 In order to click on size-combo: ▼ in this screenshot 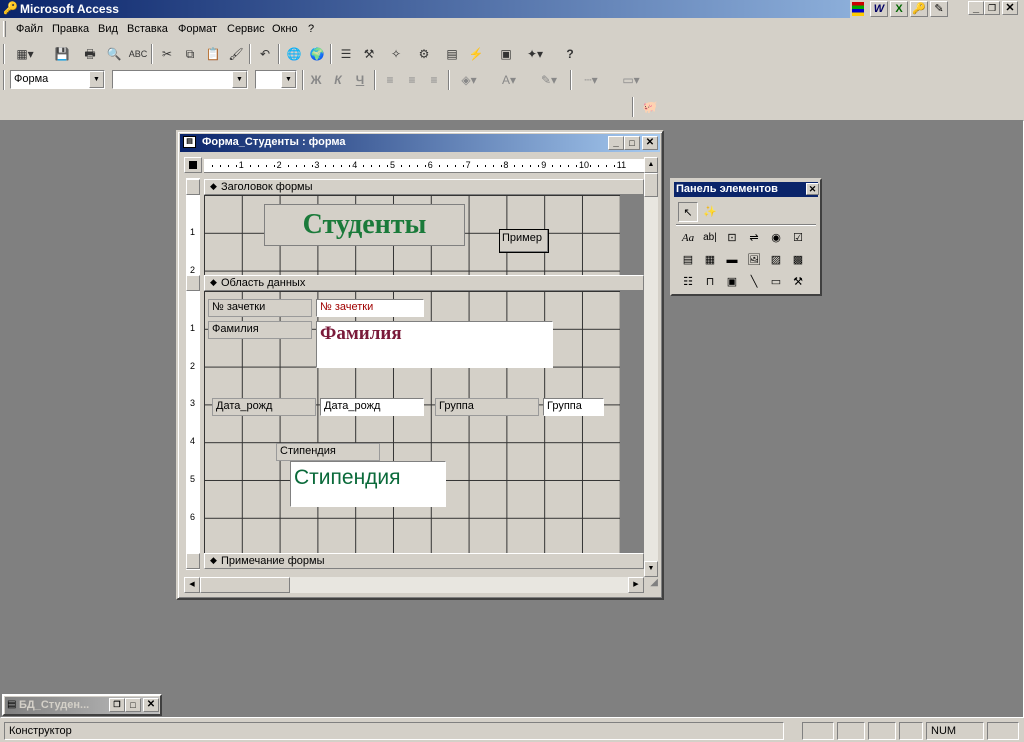, I will do `click(276, 79)`.